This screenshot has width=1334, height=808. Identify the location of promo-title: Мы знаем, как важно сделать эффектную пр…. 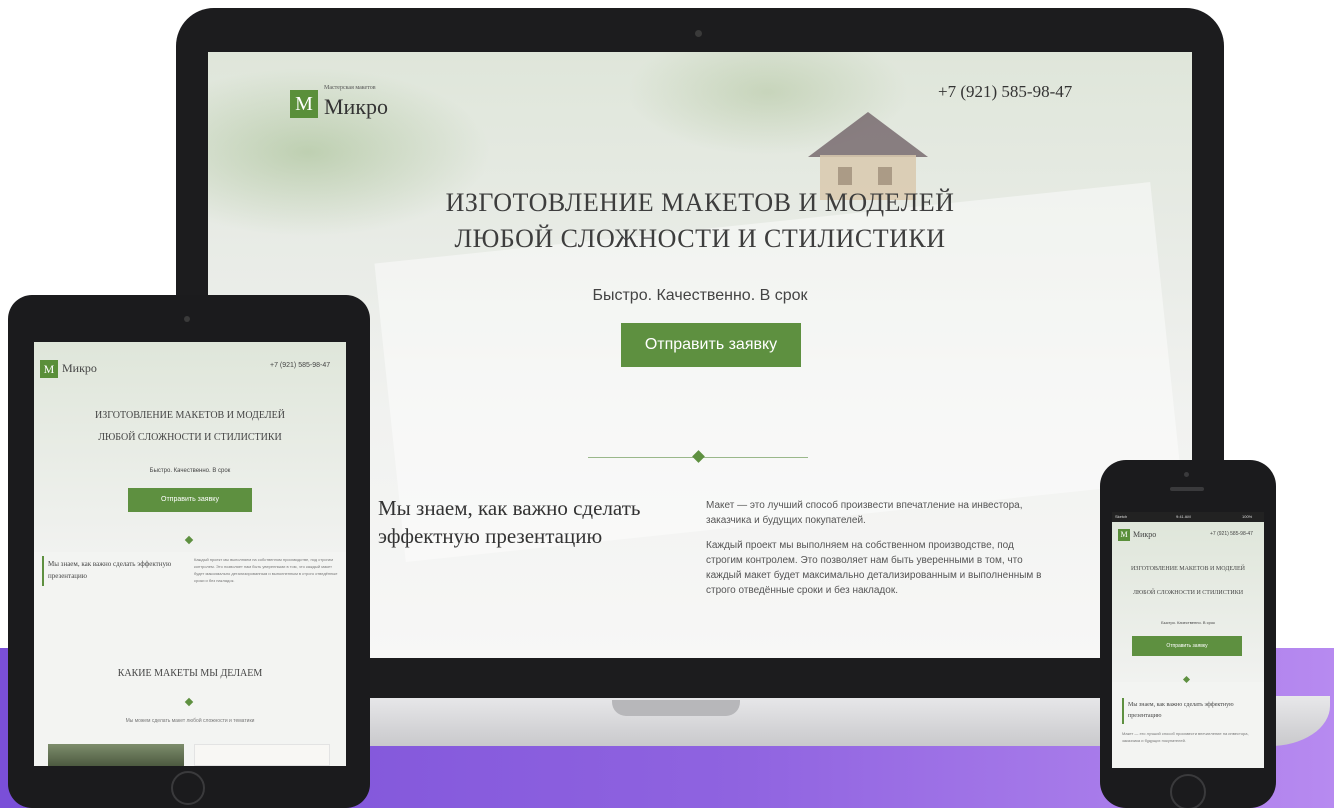
(509, 522).